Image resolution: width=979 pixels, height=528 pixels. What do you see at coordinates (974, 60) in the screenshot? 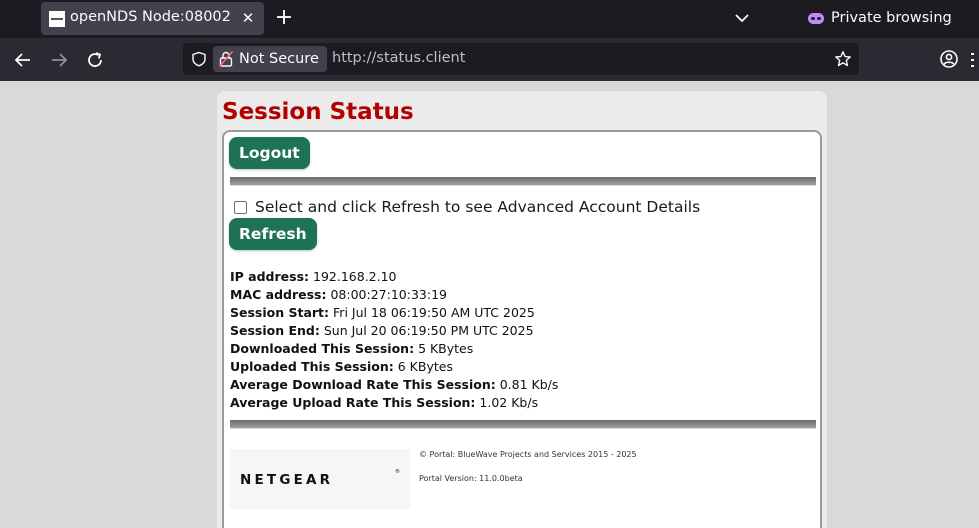
I see `menu-overflow-icon` at bounding box center [974, 60].